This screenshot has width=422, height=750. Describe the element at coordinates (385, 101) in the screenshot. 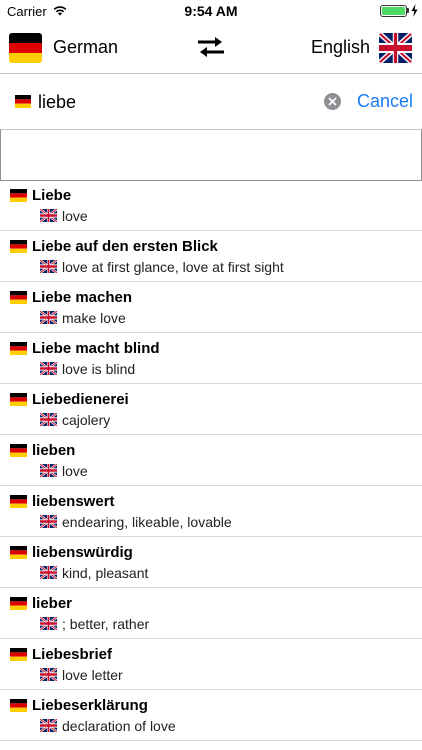

I see `cancel-button: Cancel` at that location.